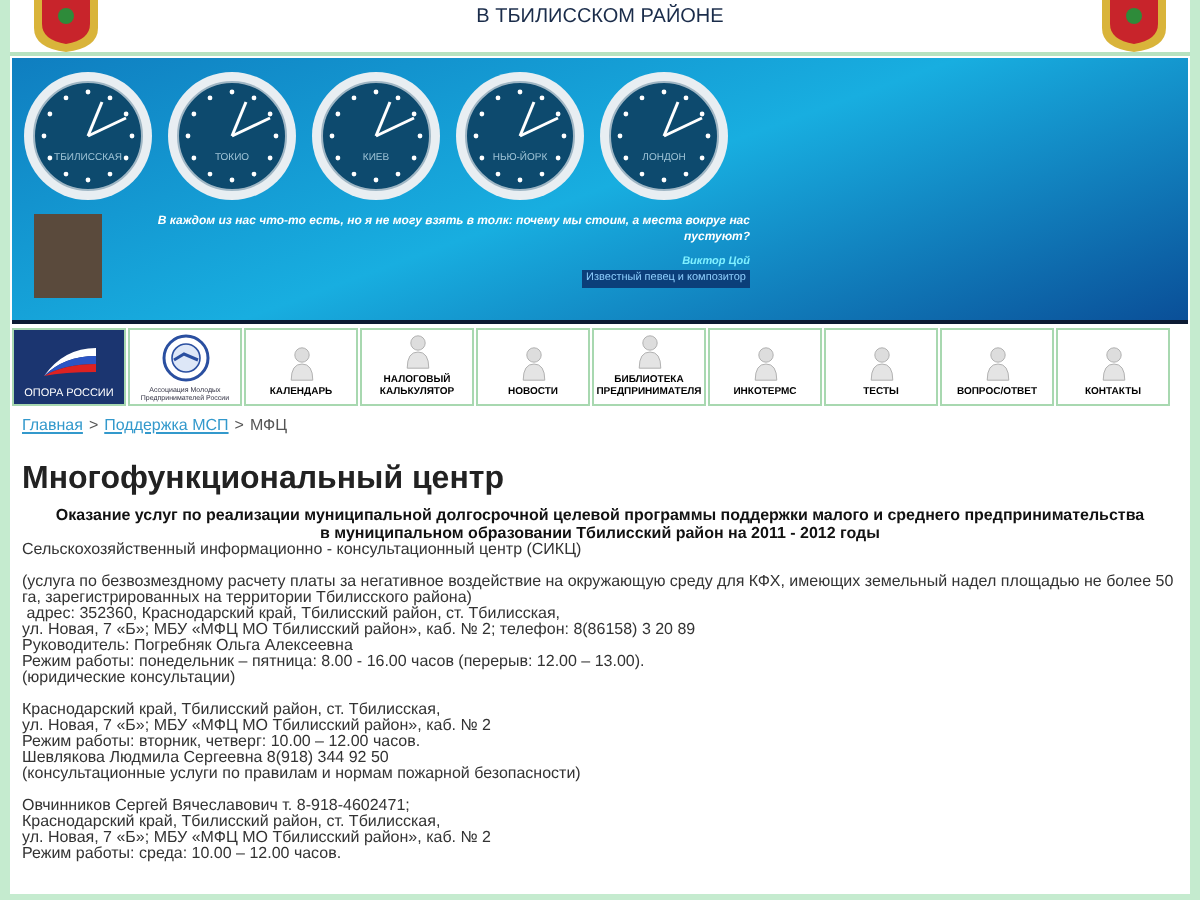 This screenshot has height=900, width=1200. Describe the element at coordinates (293, 614) in the screenshot. I see `info-text: адрес: 352360, Краснодарский край, Тбилисский район, ст. Тбилисская,` at that location.